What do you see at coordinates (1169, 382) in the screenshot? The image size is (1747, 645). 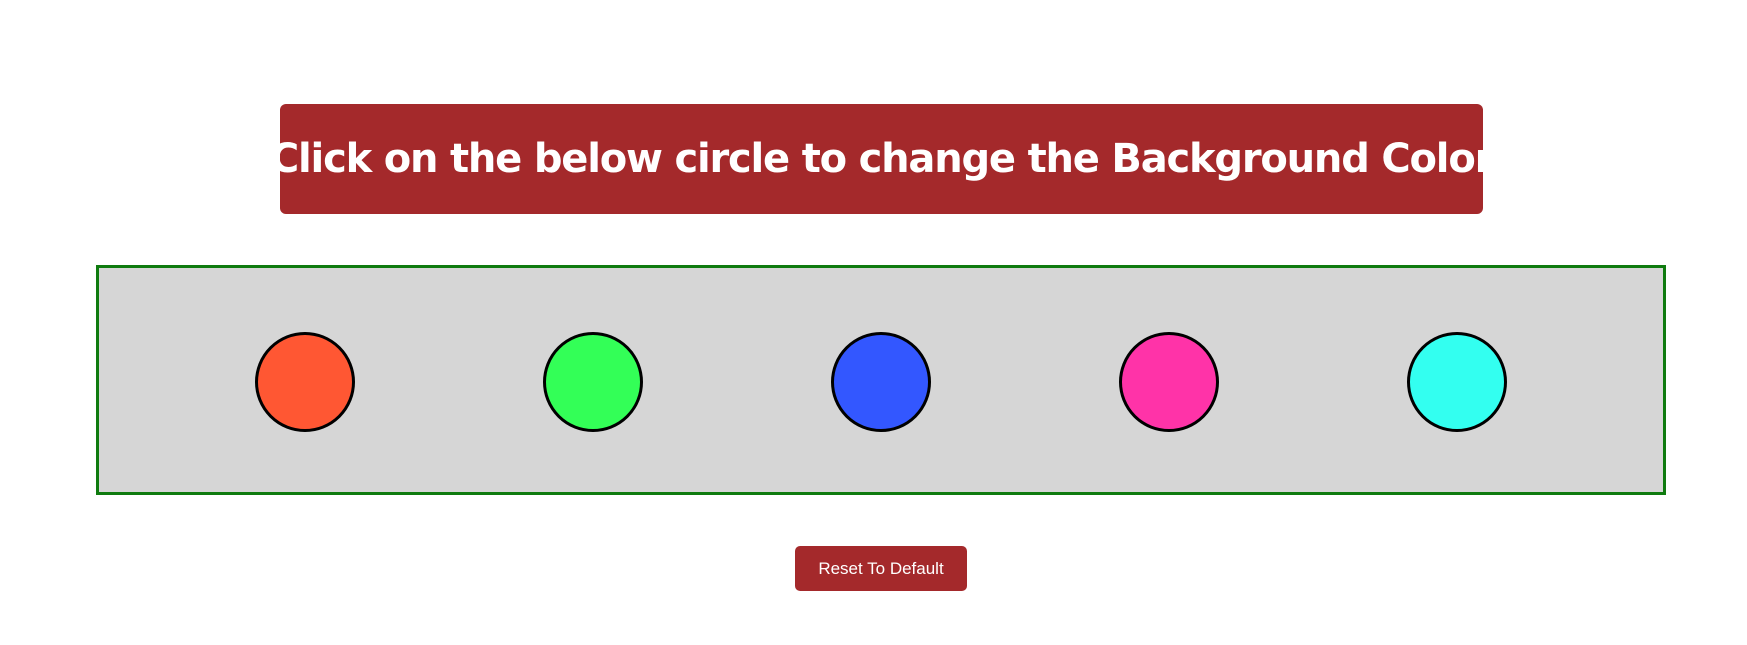 I see `color-circle-pink` at bounding box center [1169, 382].